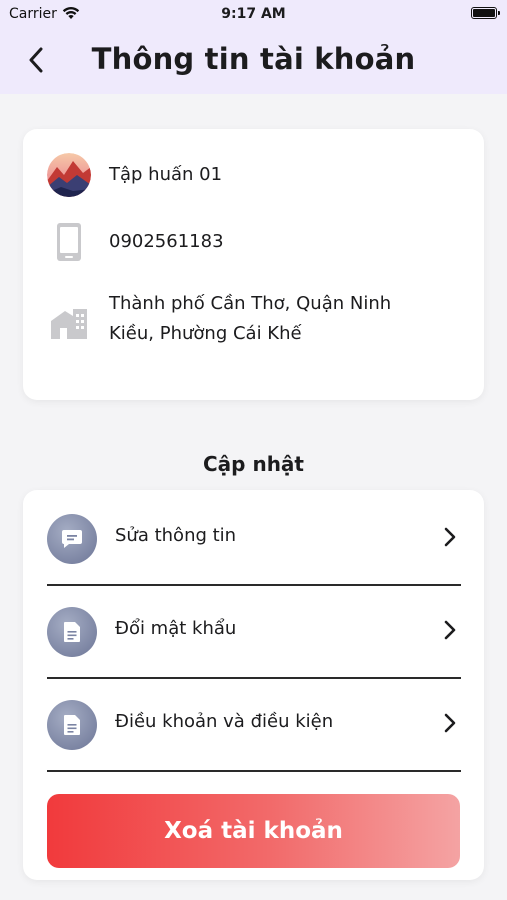 The height and width of the screenshot is (900, 507). I want to click on account-name: Tập huấn 01, so click(166, 174).